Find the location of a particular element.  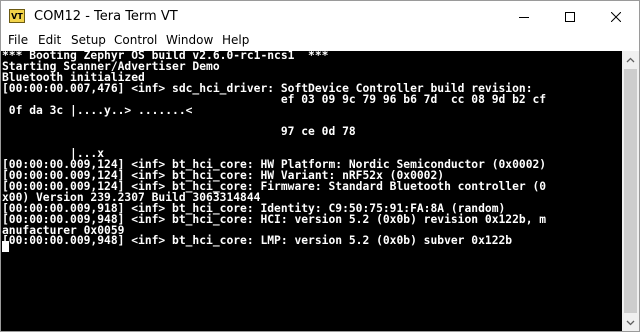

menu-window: Window is located at coordinates (189, 40).